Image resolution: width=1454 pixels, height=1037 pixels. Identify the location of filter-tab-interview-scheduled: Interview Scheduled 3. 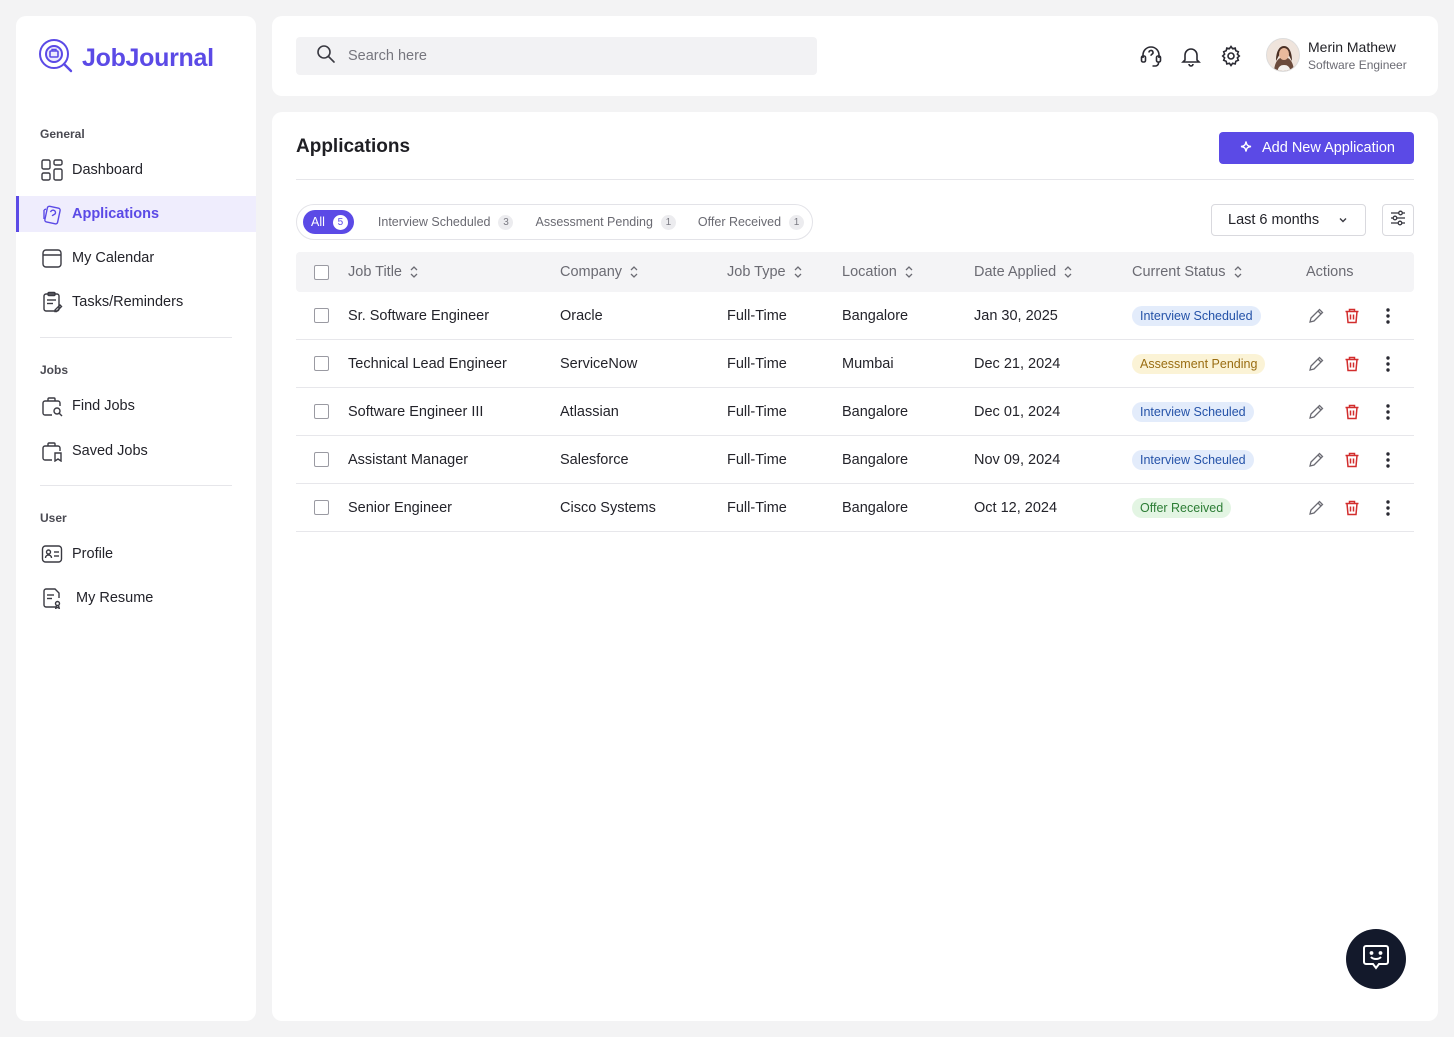
(446, 222).